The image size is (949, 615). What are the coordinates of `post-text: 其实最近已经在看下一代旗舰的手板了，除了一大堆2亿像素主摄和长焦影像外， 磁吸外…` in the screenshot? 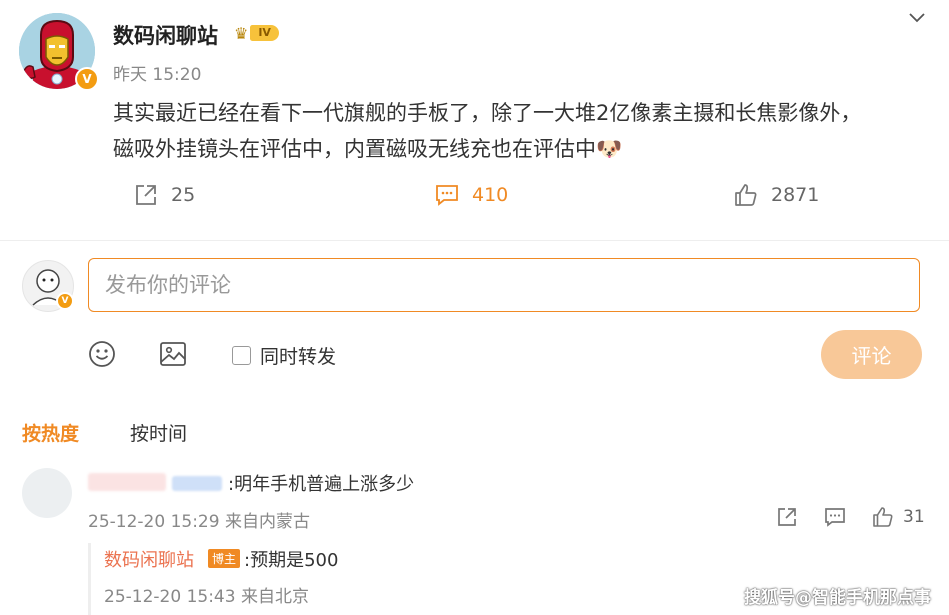 It's located at (513, 131).